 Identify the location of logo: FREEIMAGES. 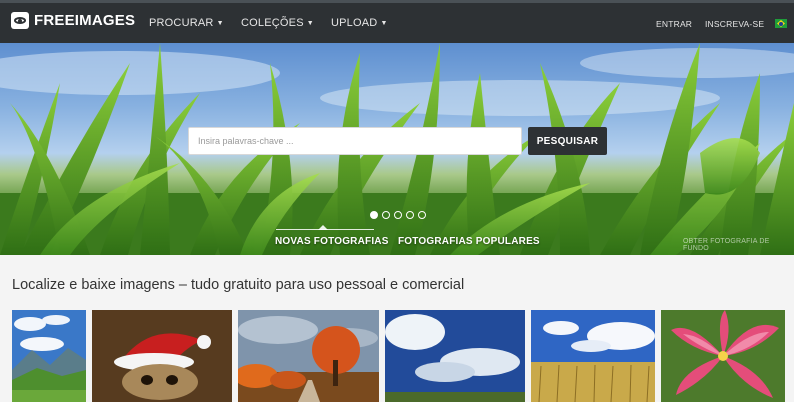
(73, 20).